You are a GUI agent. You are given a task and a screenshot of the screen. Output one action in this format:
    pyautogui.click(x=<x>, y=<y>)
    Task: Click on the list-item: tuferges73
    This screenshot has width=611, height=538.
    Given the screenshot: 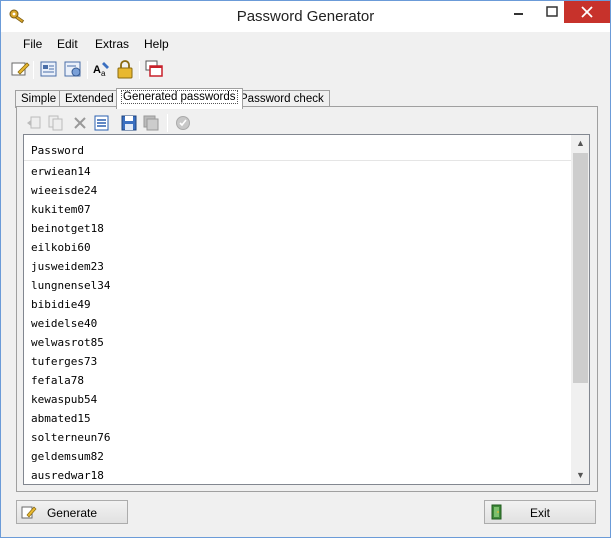 What is the action you would take?
    pyautogui.click(x=297, y=360)
    